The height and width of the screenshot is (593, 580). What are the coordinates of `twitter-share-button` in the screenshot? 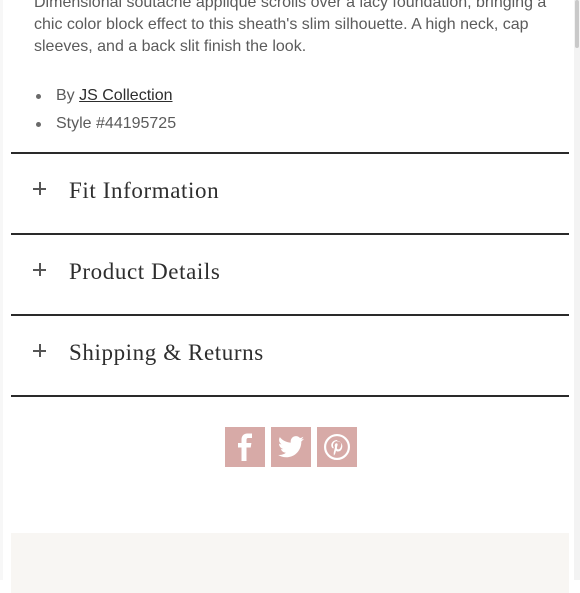 It's located at (291, 447).